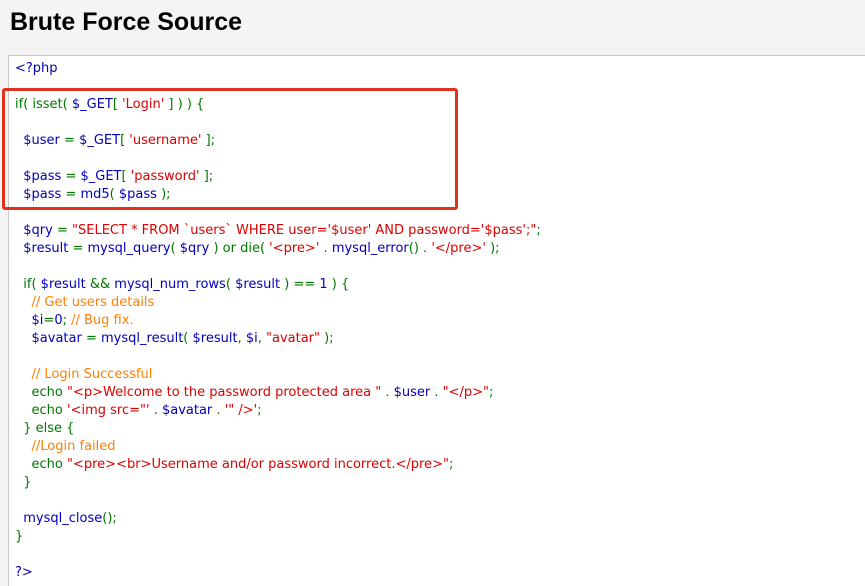  I want to click on code-line: //Login failed, so click(65, 447).